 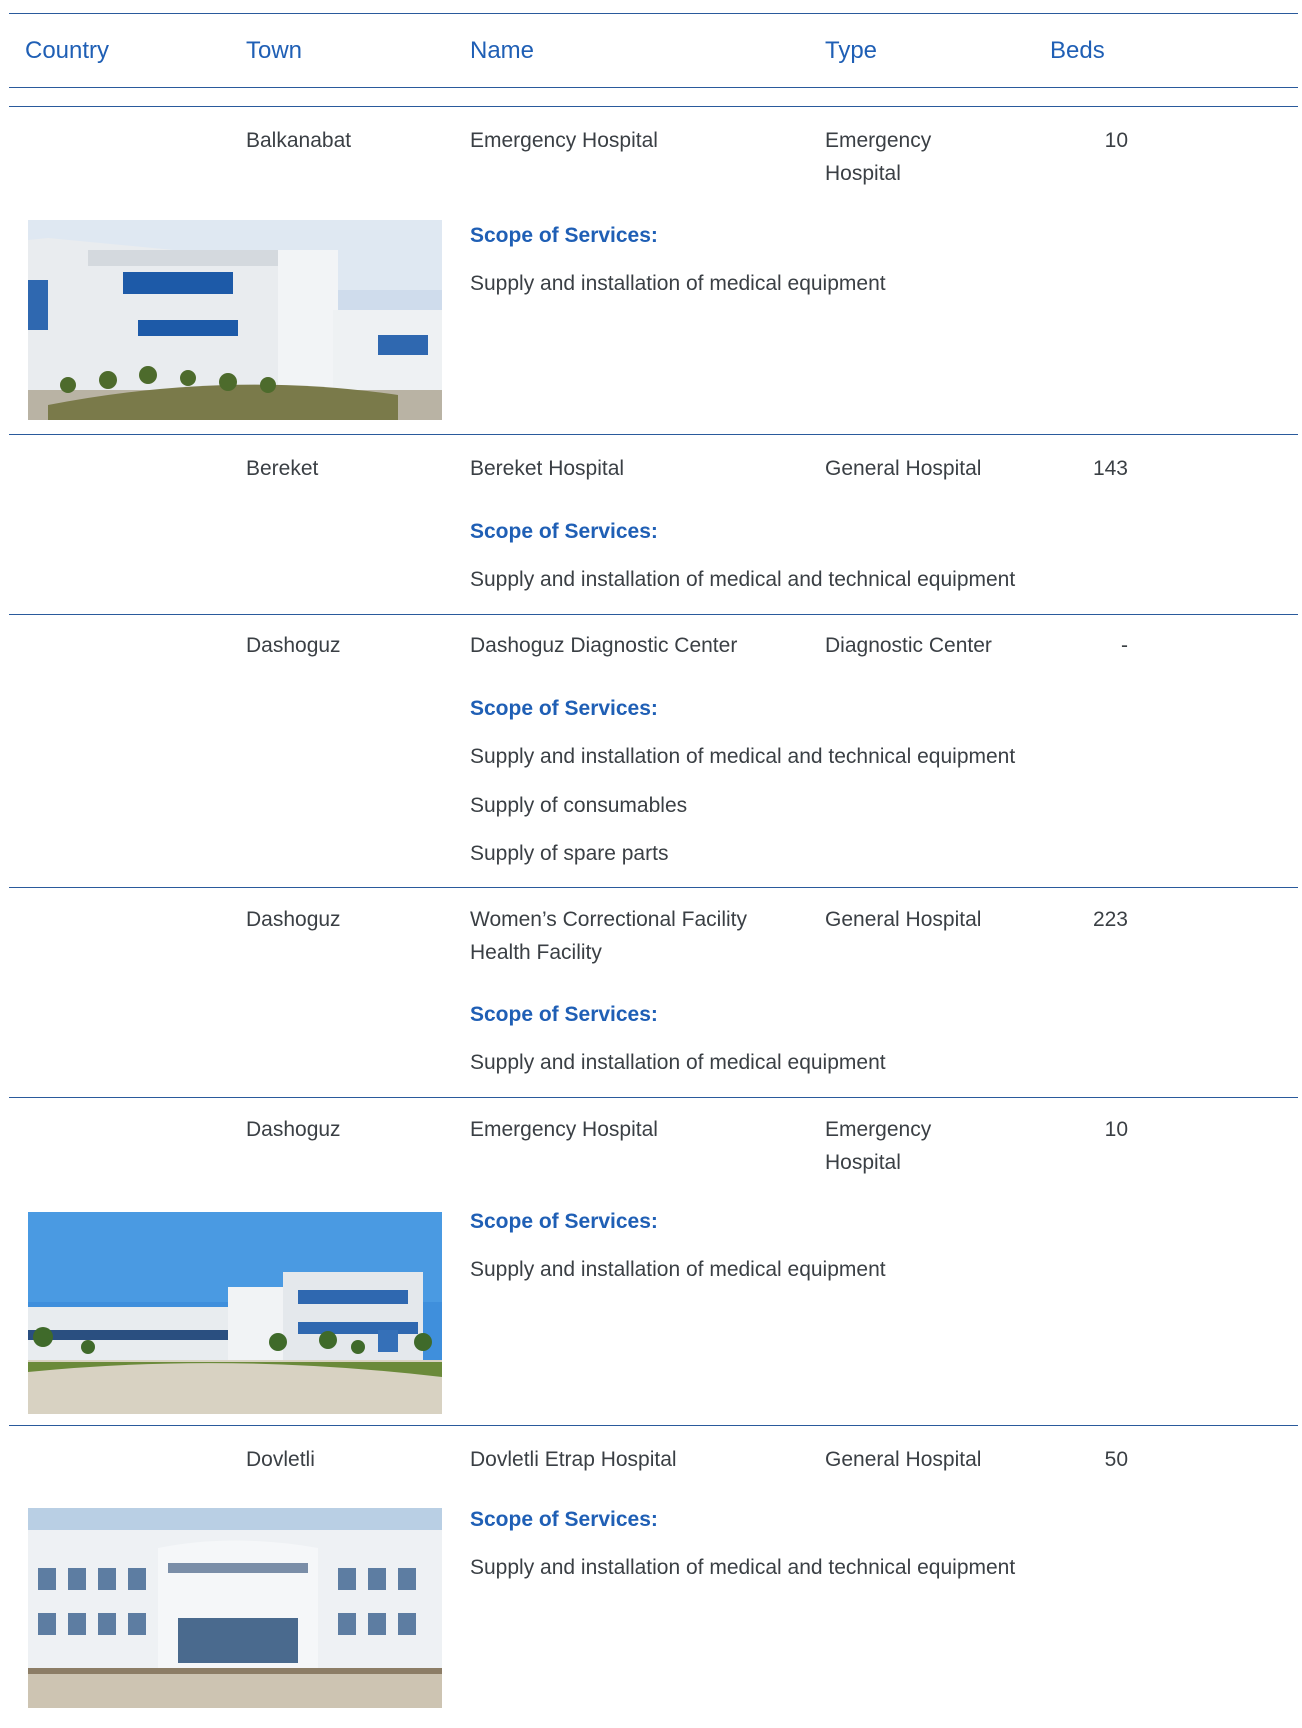 I want to click on row-type: Diagnostic Center, so click(x=908, y=645).